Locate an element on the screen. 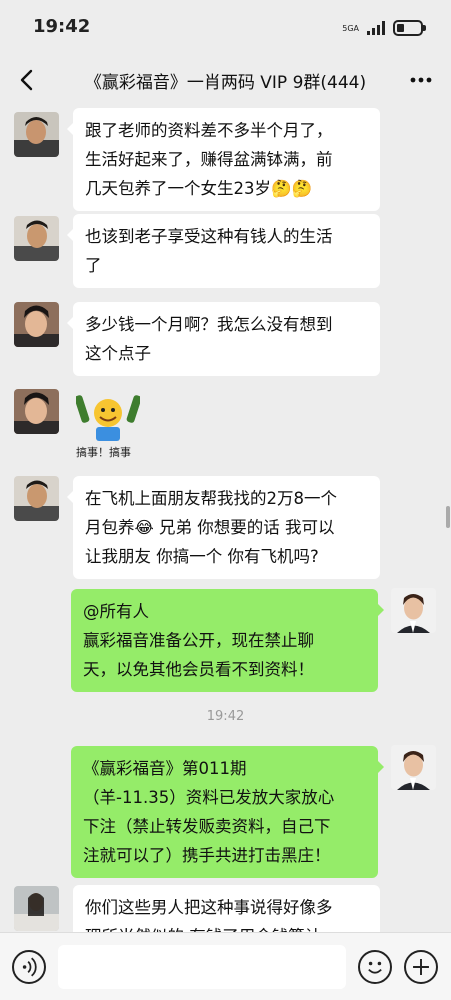 This screenshot has width=451, height=1000. status-indicators: 5GA is located at coordinates (384, 28).